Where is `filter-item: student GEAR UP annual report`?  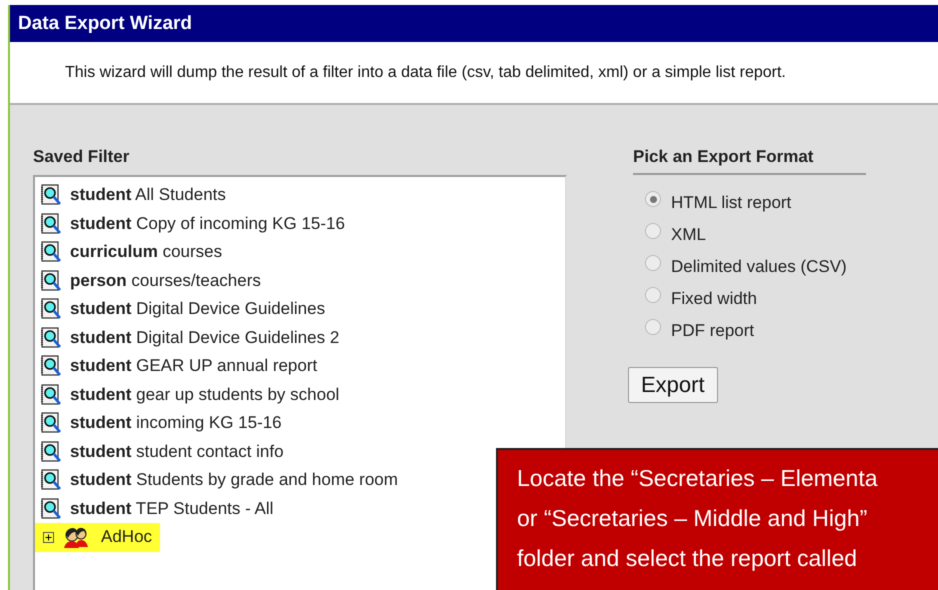 filter-item: student GEAR UP annual report is located at coordinates (194, 366).